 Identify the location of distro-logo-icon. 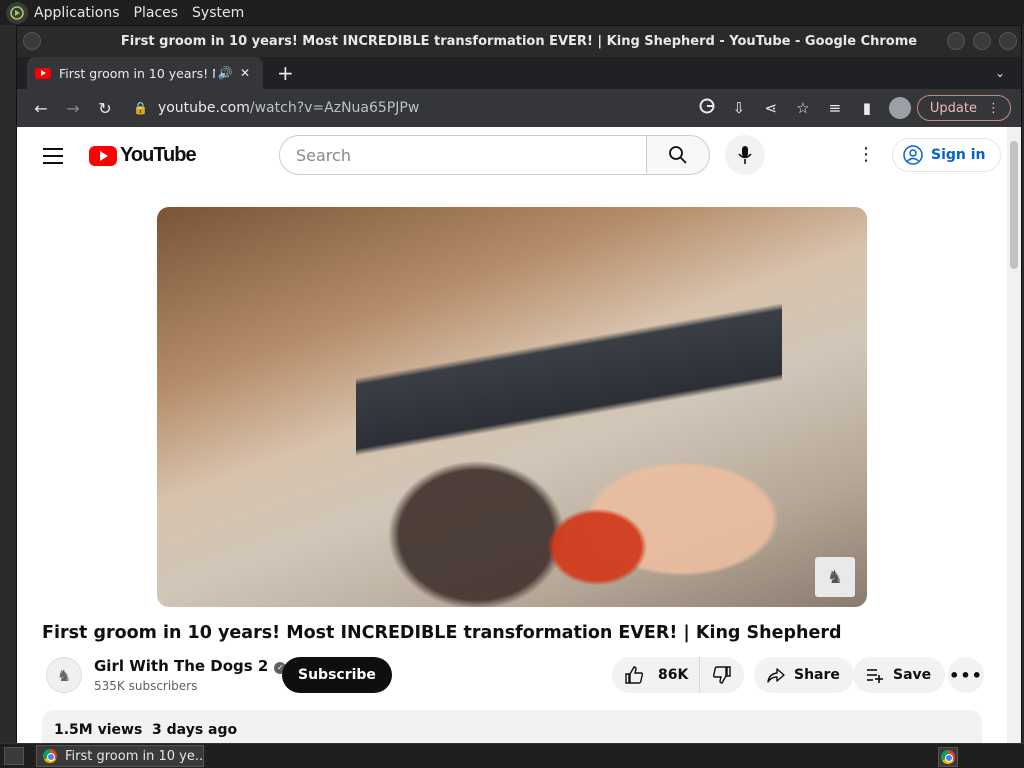
(17, 12).